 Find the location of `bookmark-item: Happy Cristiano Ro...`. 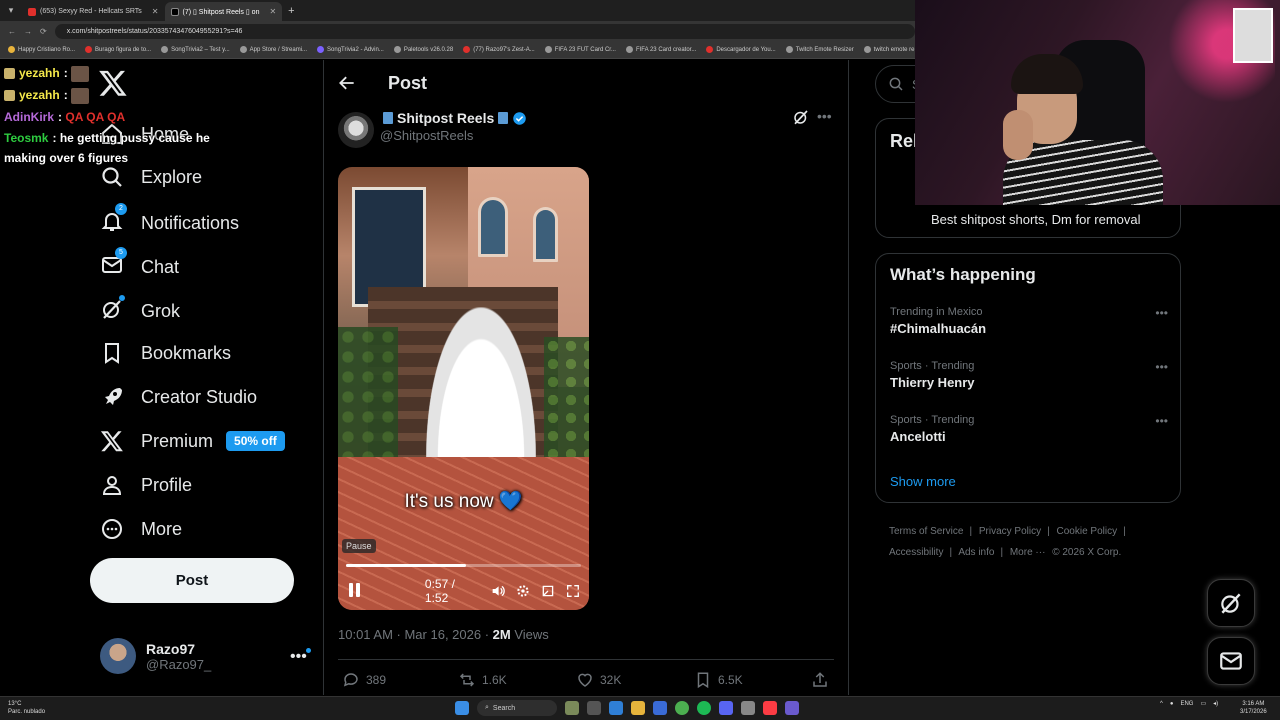

bookmark-item: Happy Cristiano Ro... is located at coordinates (41, 49).